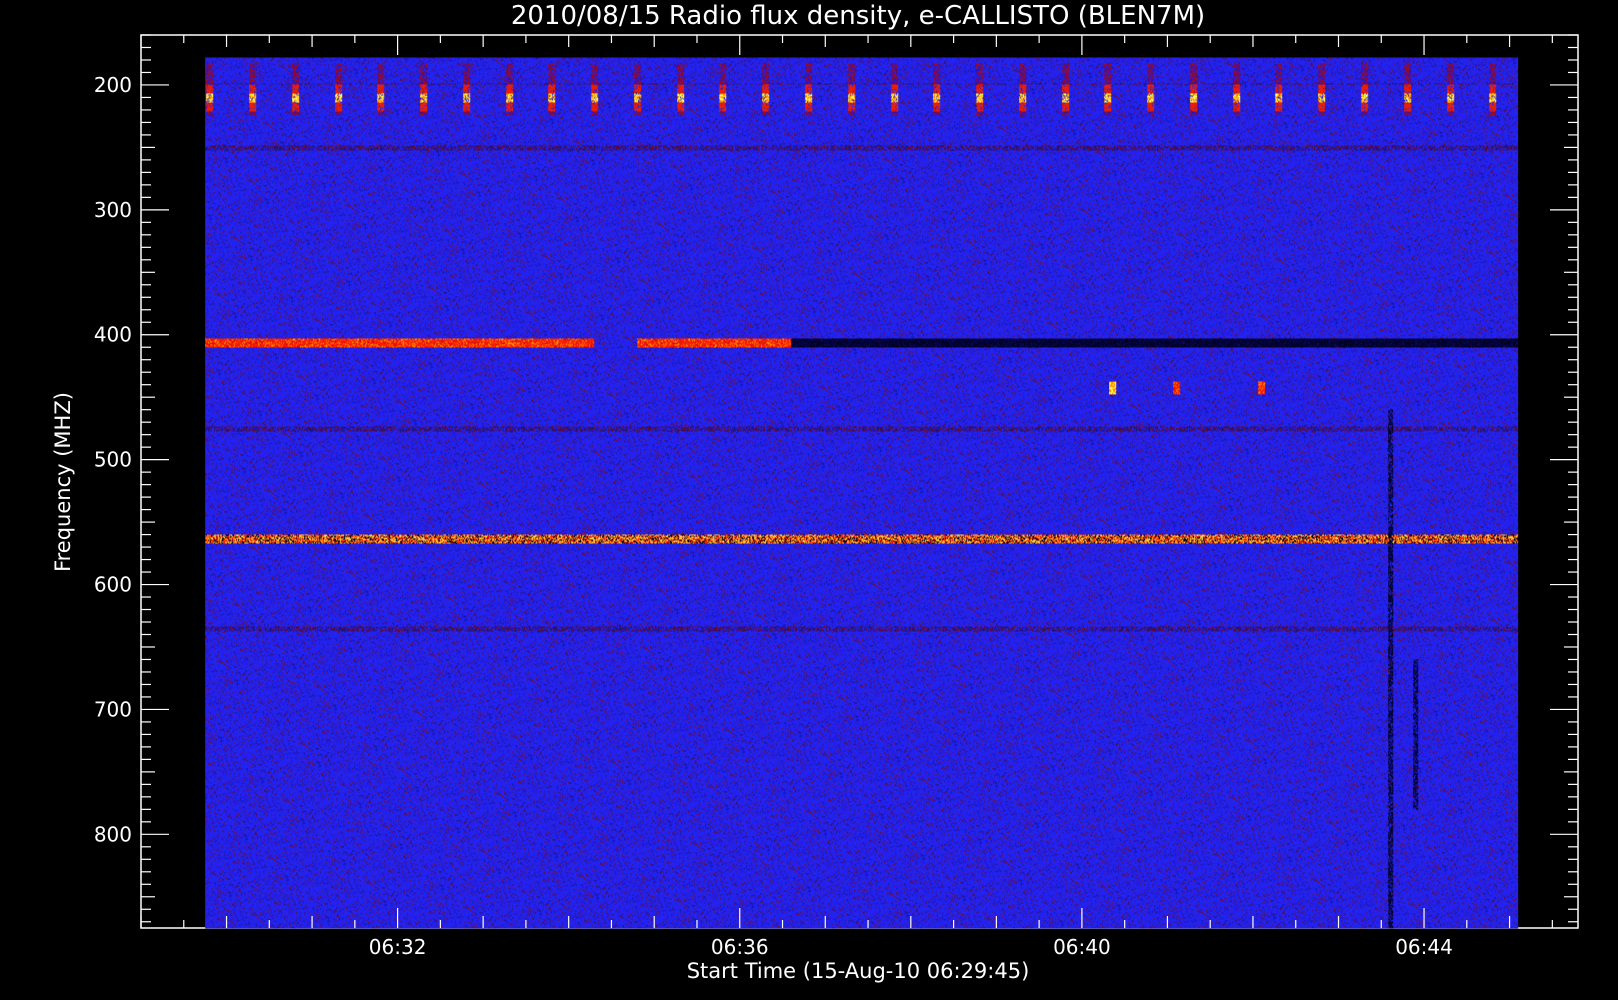  I want to click on x-axis-label: Start Time (15-Aug-10 06:29:45), so click(858, 971).